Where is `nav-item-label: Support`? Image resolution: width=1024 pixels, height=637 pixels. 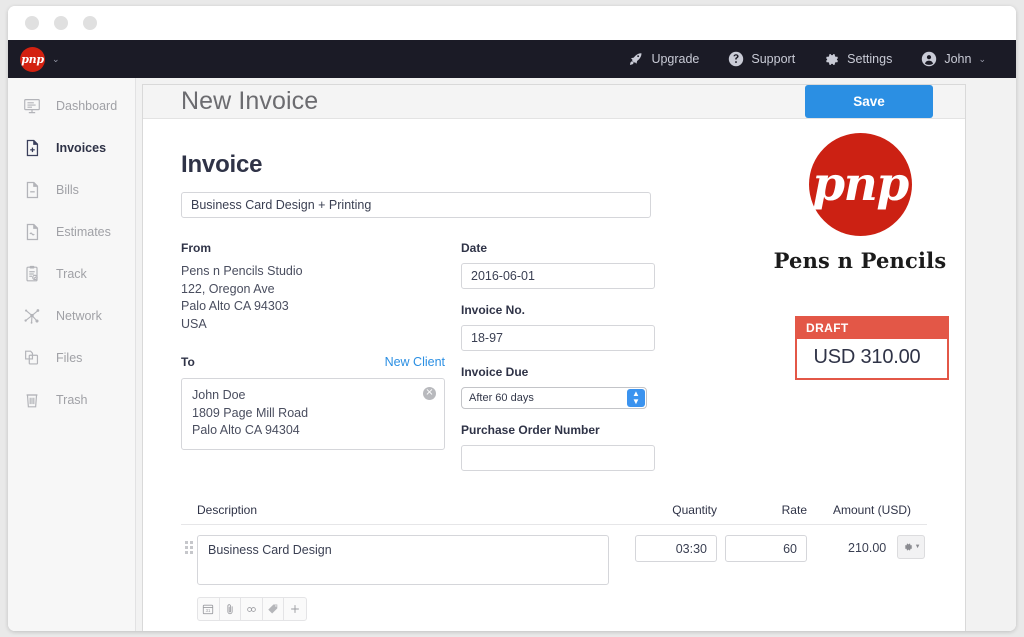
nav-item-label: Support is located at coordinates (773, 59).